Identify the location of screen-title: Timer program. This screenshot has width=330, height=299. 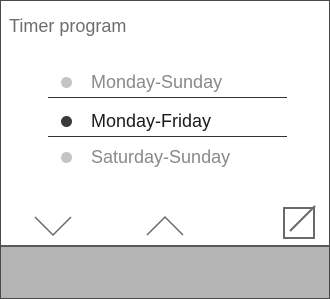
(68, 26).